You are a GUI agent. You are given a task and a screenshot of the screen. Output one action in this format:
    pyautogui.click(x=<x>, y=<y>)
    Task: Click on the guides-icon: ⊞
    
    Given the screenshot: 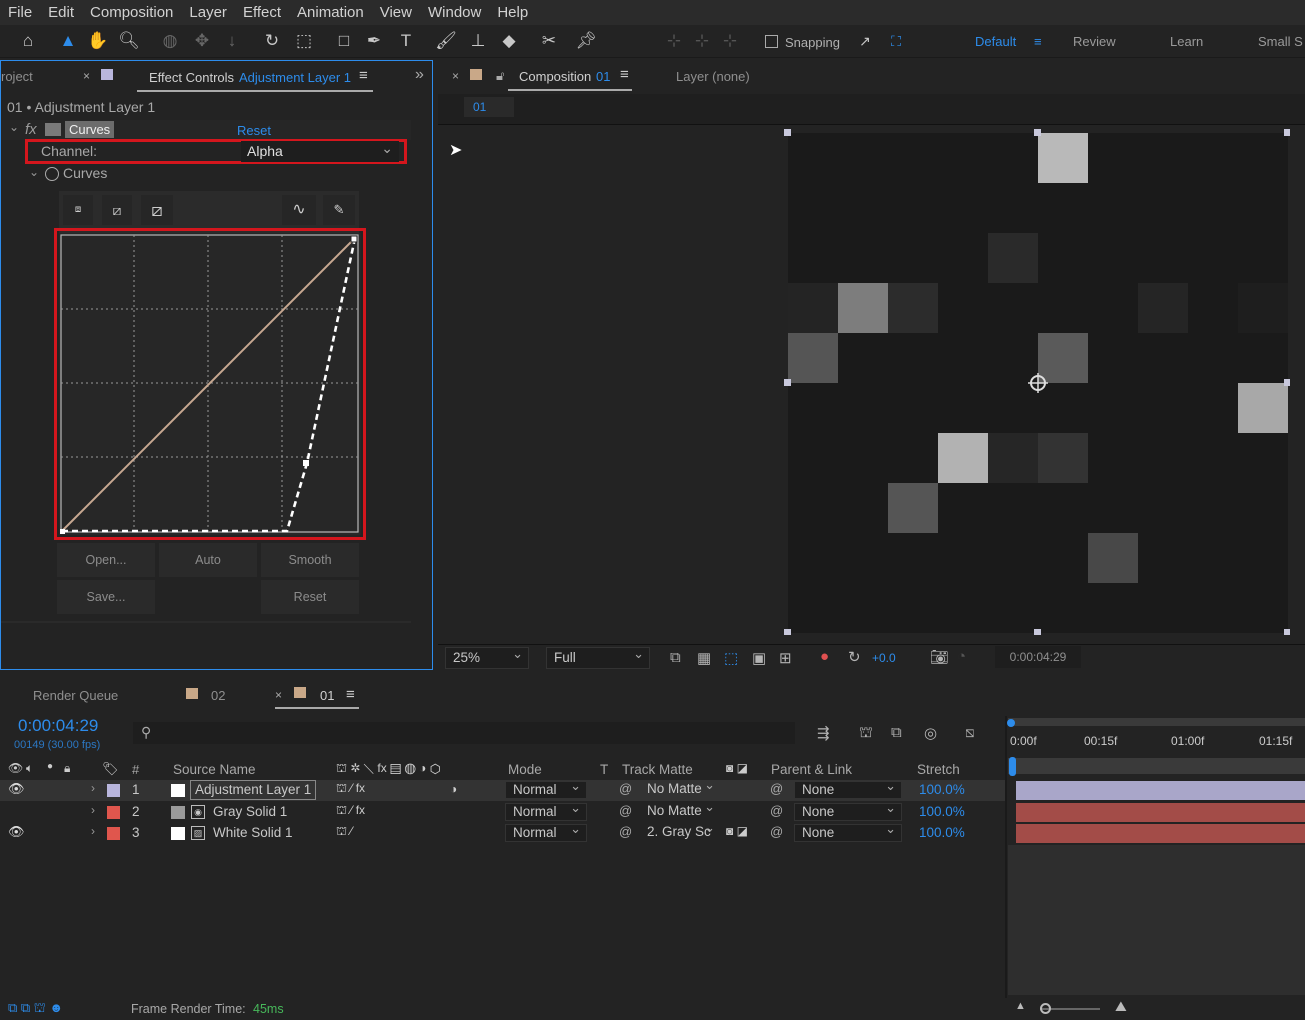 What is the action you would take?
    pyautogui.click(x=785, y=658)
    